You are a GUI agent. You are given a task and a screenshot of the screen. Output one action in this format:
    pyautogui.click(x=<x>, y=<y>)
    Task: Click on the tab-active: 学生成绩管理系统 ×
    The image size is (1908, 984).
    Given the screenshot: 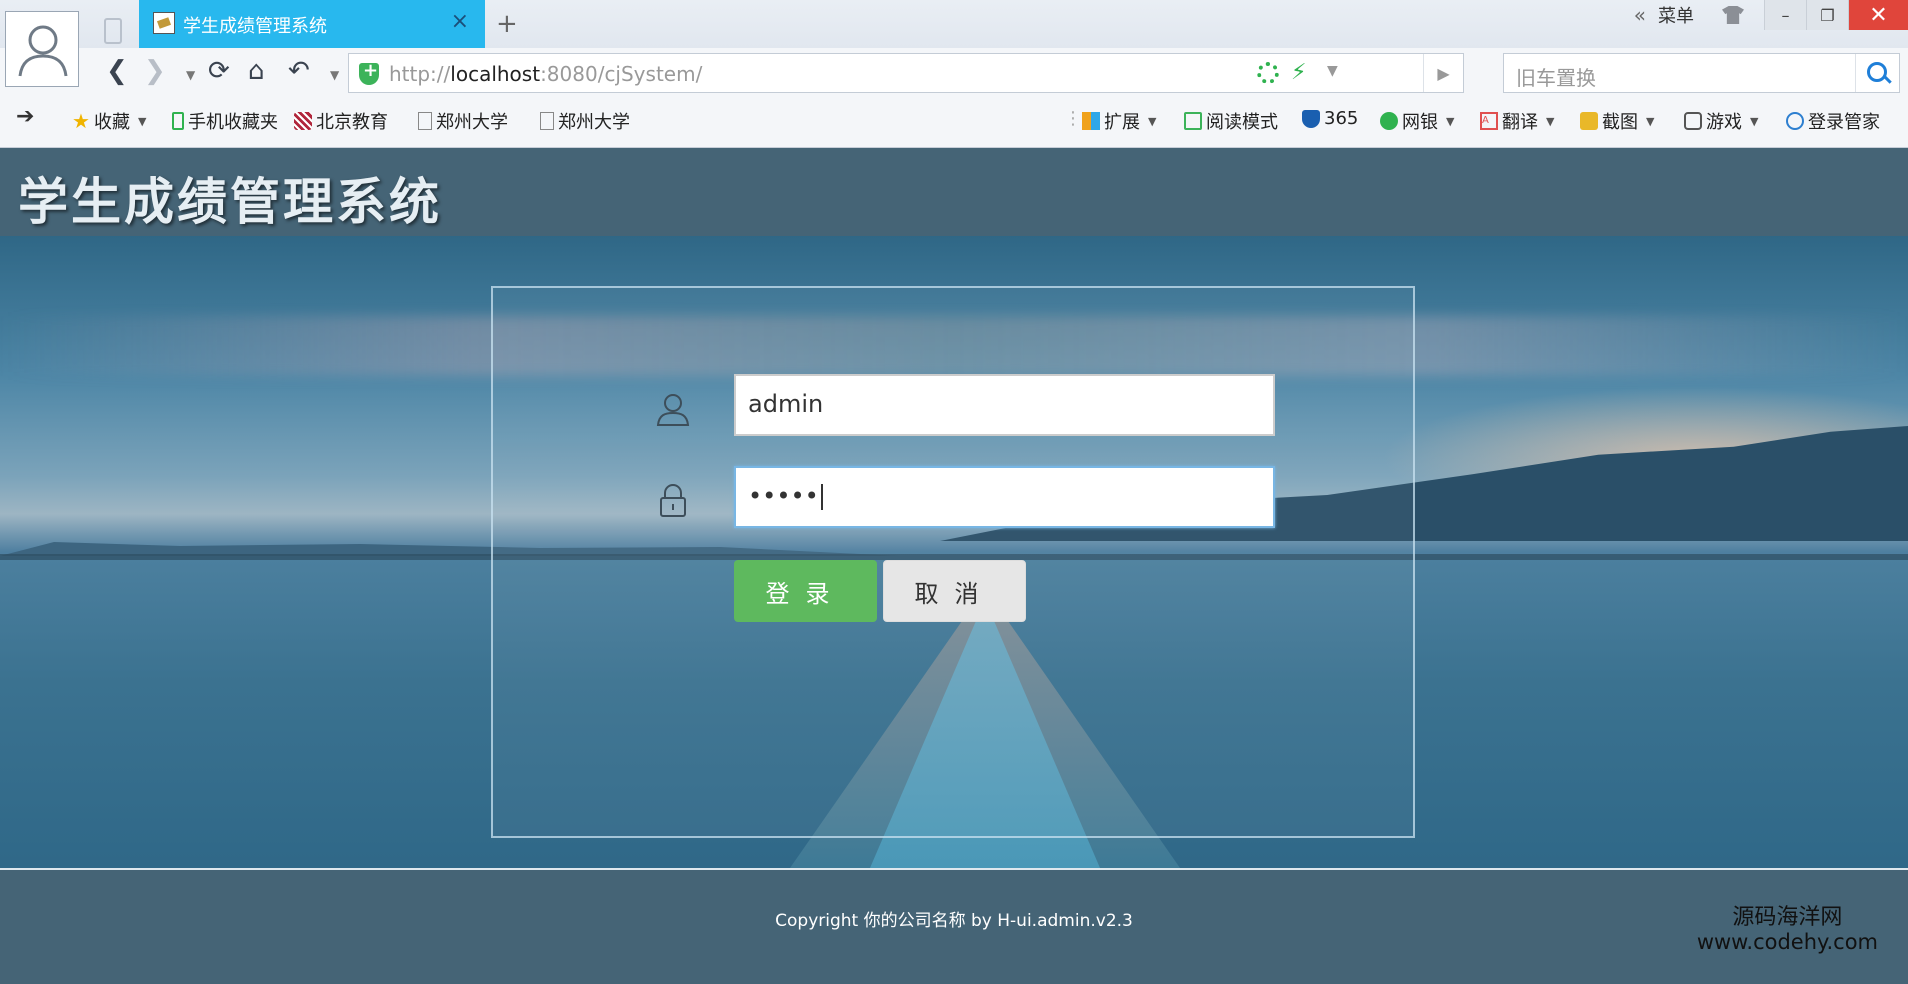 What is the action you would take?
    pyautogui.click(x=312, y=24)
    